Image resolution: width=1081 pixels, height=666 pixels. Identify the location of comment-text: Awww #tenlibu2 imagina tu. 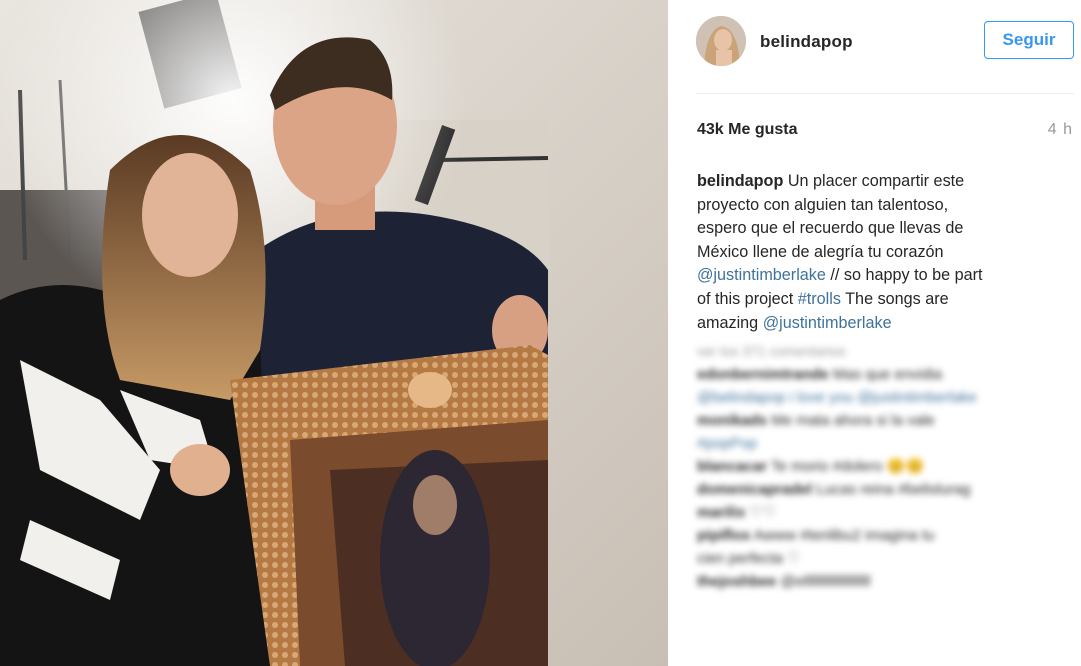
(842, 535).